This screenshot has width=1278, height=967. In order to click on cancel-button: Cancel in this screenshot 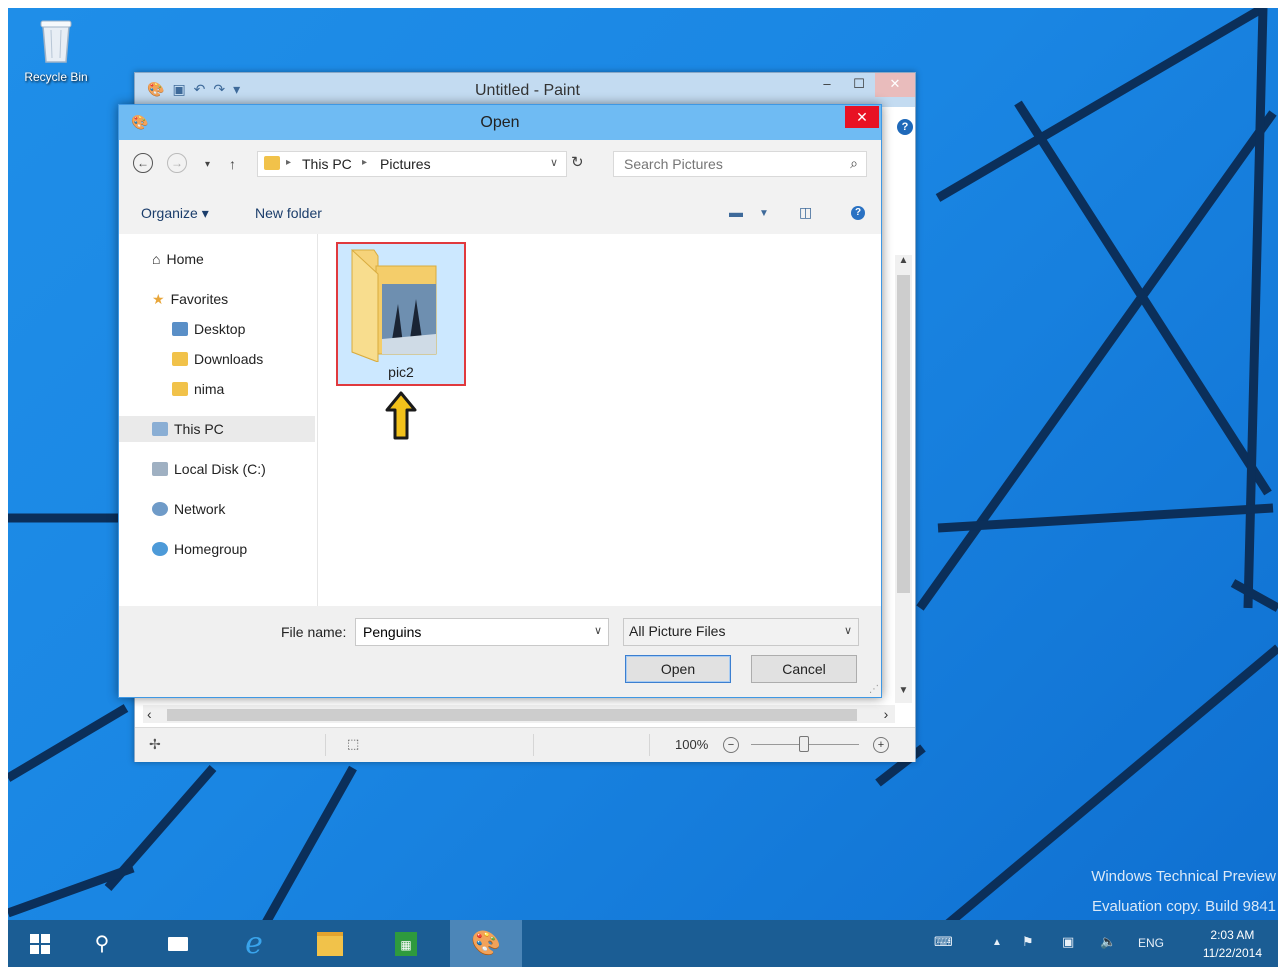, I will do `click(804, 669)`.